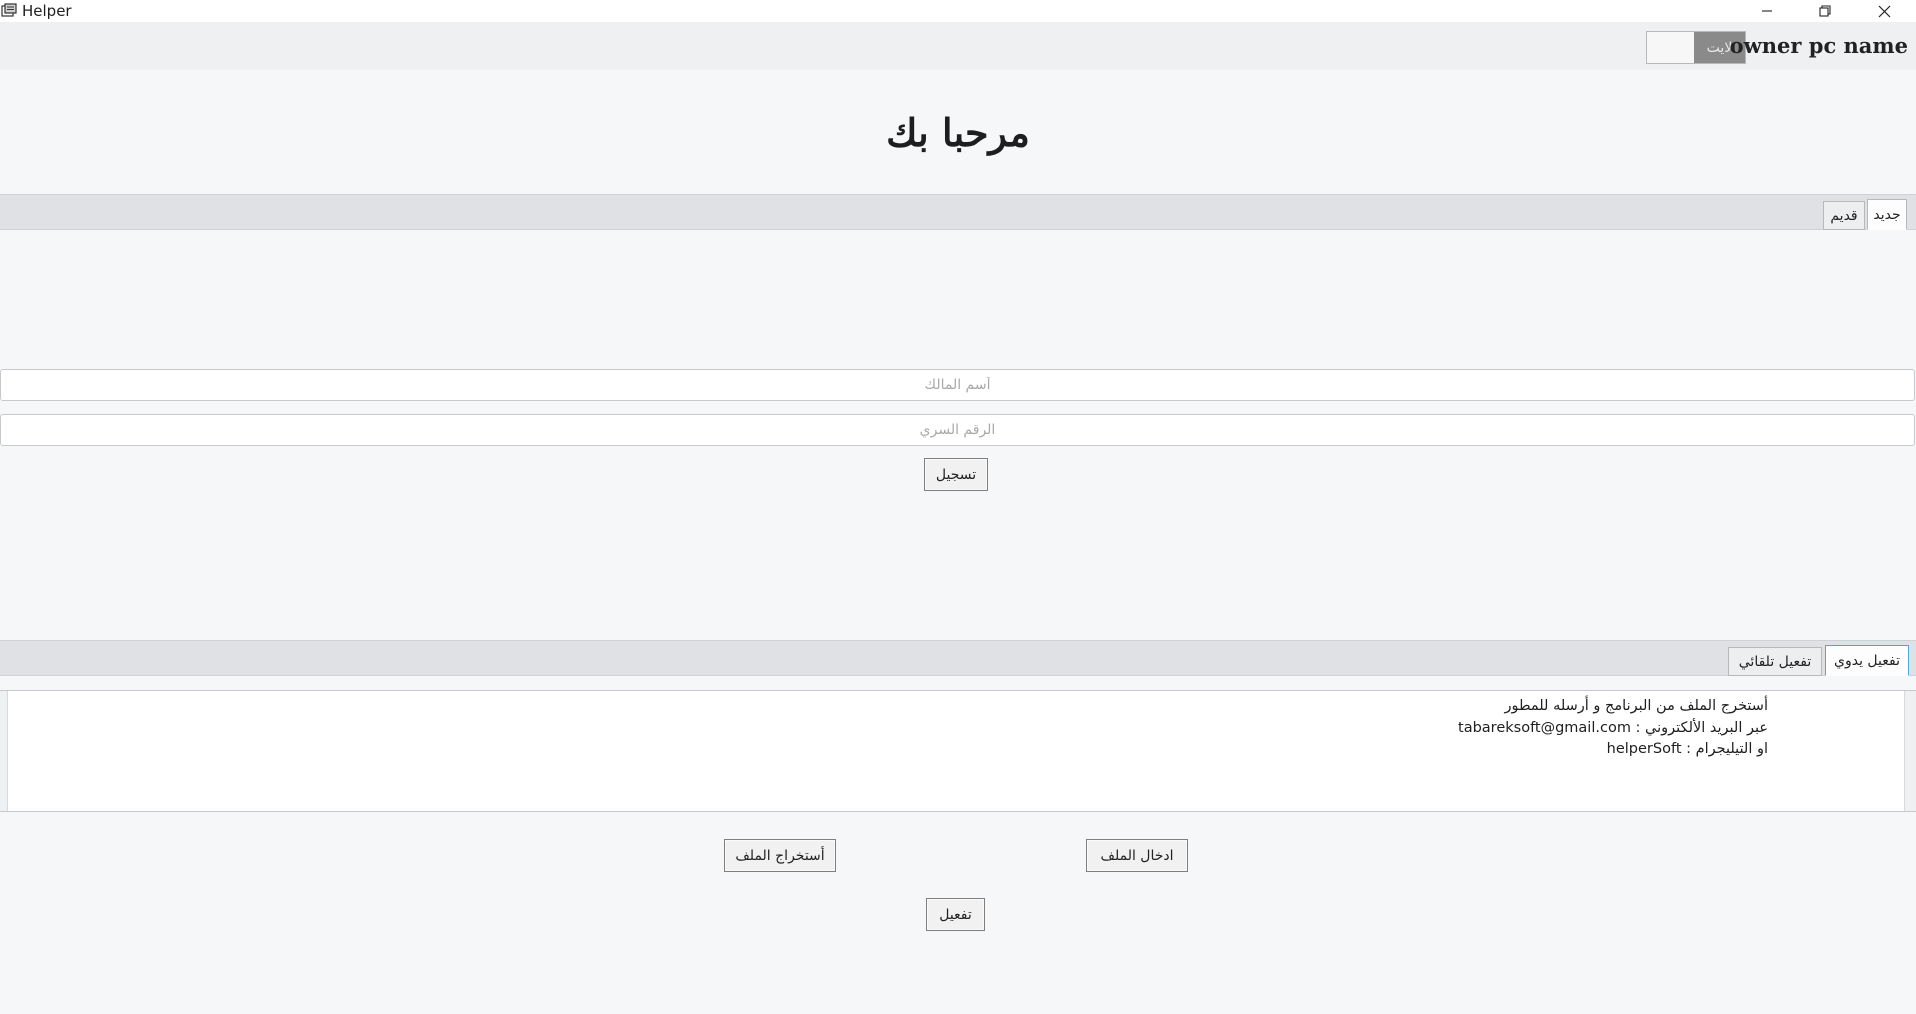  I want to click on window-title: Helper, so click(47, 11).